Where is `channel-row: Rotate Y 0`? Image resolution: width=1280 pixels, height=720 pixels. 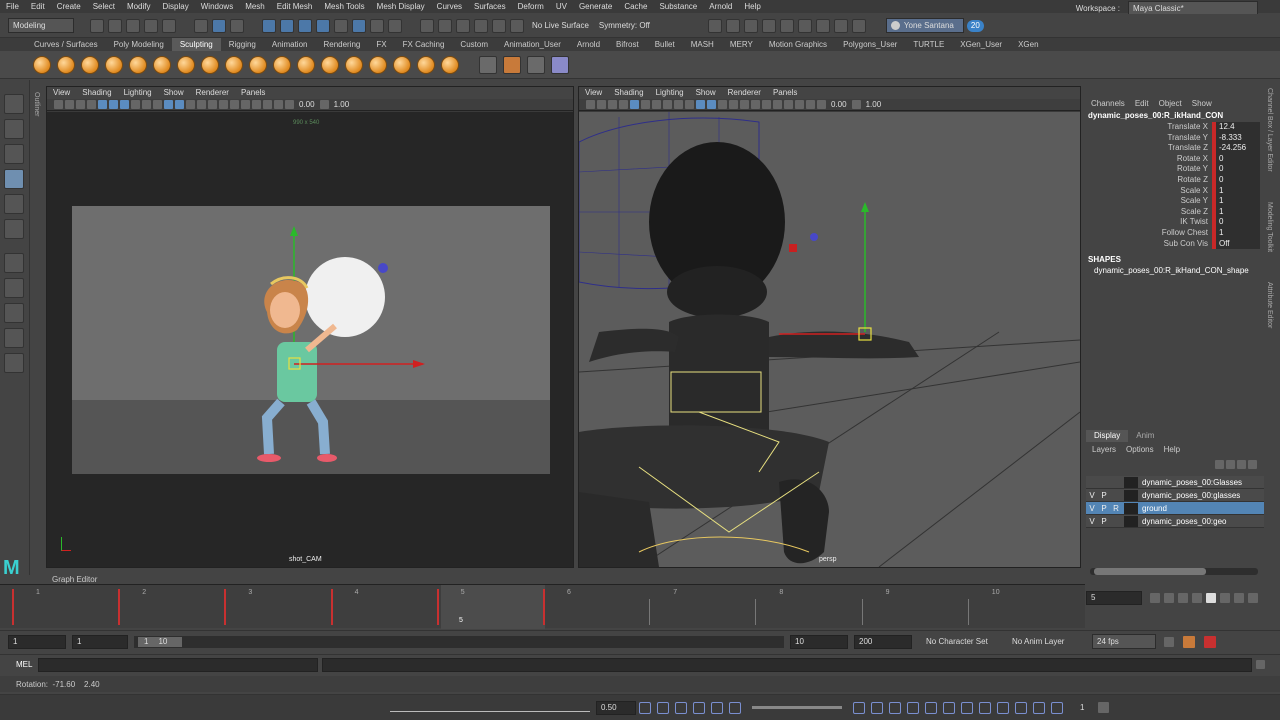
channel-row: Rotate Y 0 is located at coordinates (1175, 169).